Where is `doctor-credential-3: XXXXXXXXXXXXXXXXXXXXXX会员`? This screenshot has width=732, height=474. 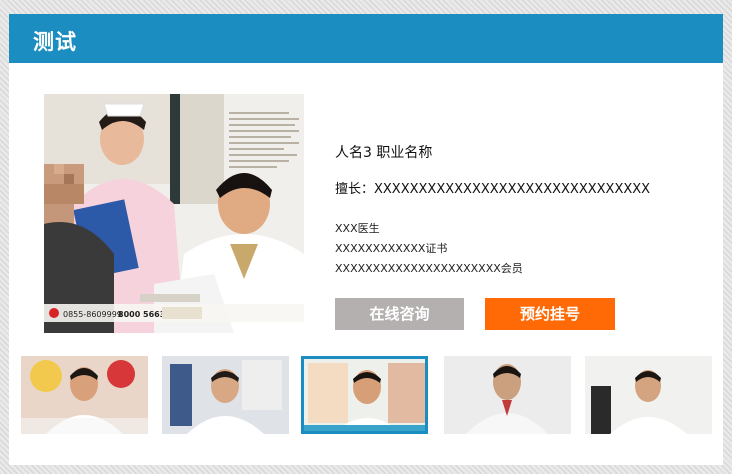
doctor-credential-3: XXXXXXXXXXXXXXXXXXXXXX会员 is located at coordinates (429, 268).